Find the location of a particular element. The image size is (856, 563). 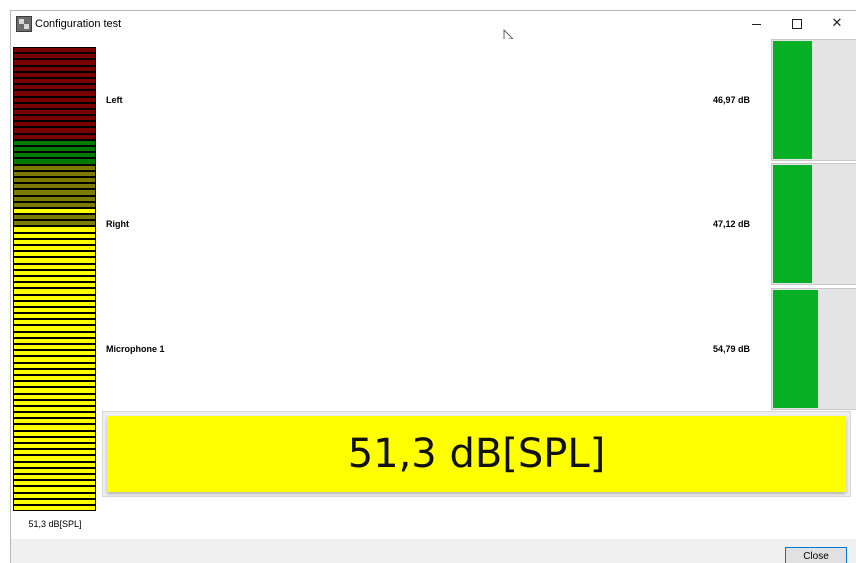

maximize-icon is located at coordinates (797, 24).